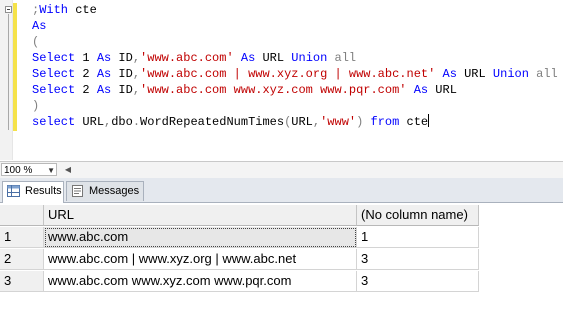 This screenshot has height=313, width=563. I want to click on tab-results-label: Results, so click(43, 191).